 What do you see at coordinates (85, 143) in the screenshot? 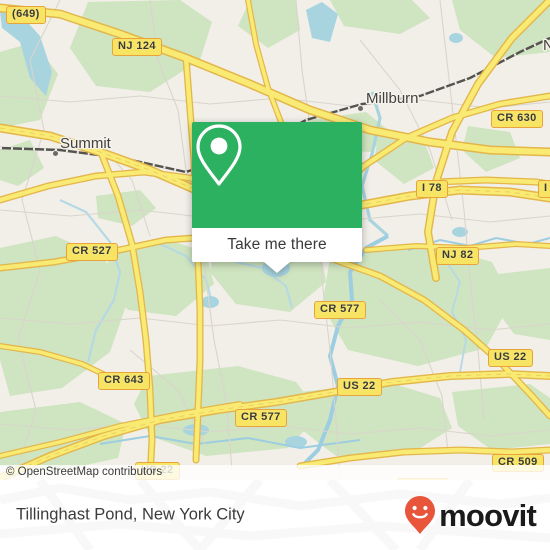
I see `place-label-summit: Summit` at bounding box center [85, 143].